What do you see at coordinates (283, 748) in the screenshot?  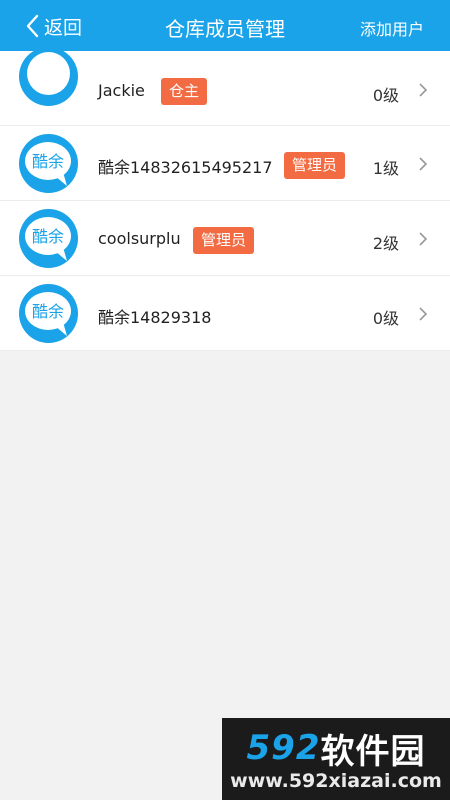 I see `watermark-number: 592` at bounding box center [283, 748].